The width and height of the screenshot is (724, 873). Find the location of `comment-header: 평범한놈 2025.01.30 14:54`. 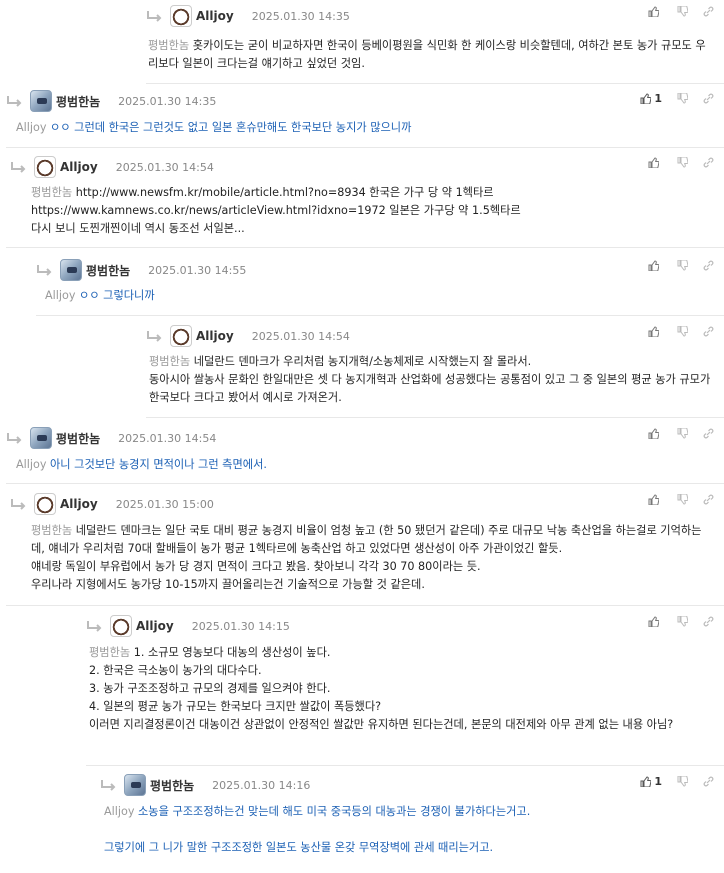

comment-header: 평범한놈 2025.01.30 14:54 is located at coordinates (111, 438).